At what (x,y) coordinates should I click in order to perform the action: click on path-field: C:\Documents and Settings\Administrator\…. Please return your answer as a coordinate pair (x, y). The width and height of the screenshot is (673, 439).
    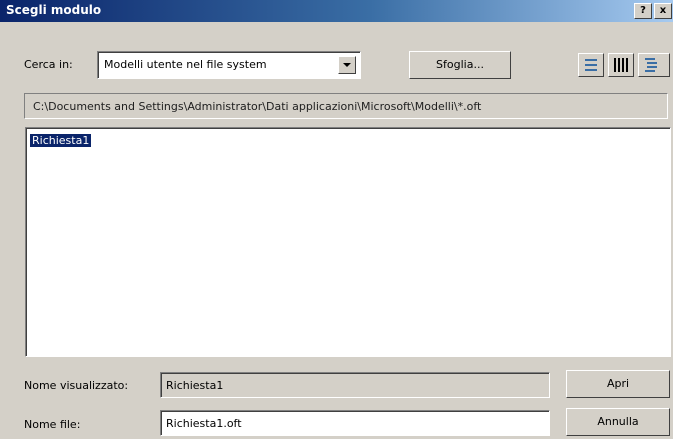
    Looking at the image, I should click on (346, 106).